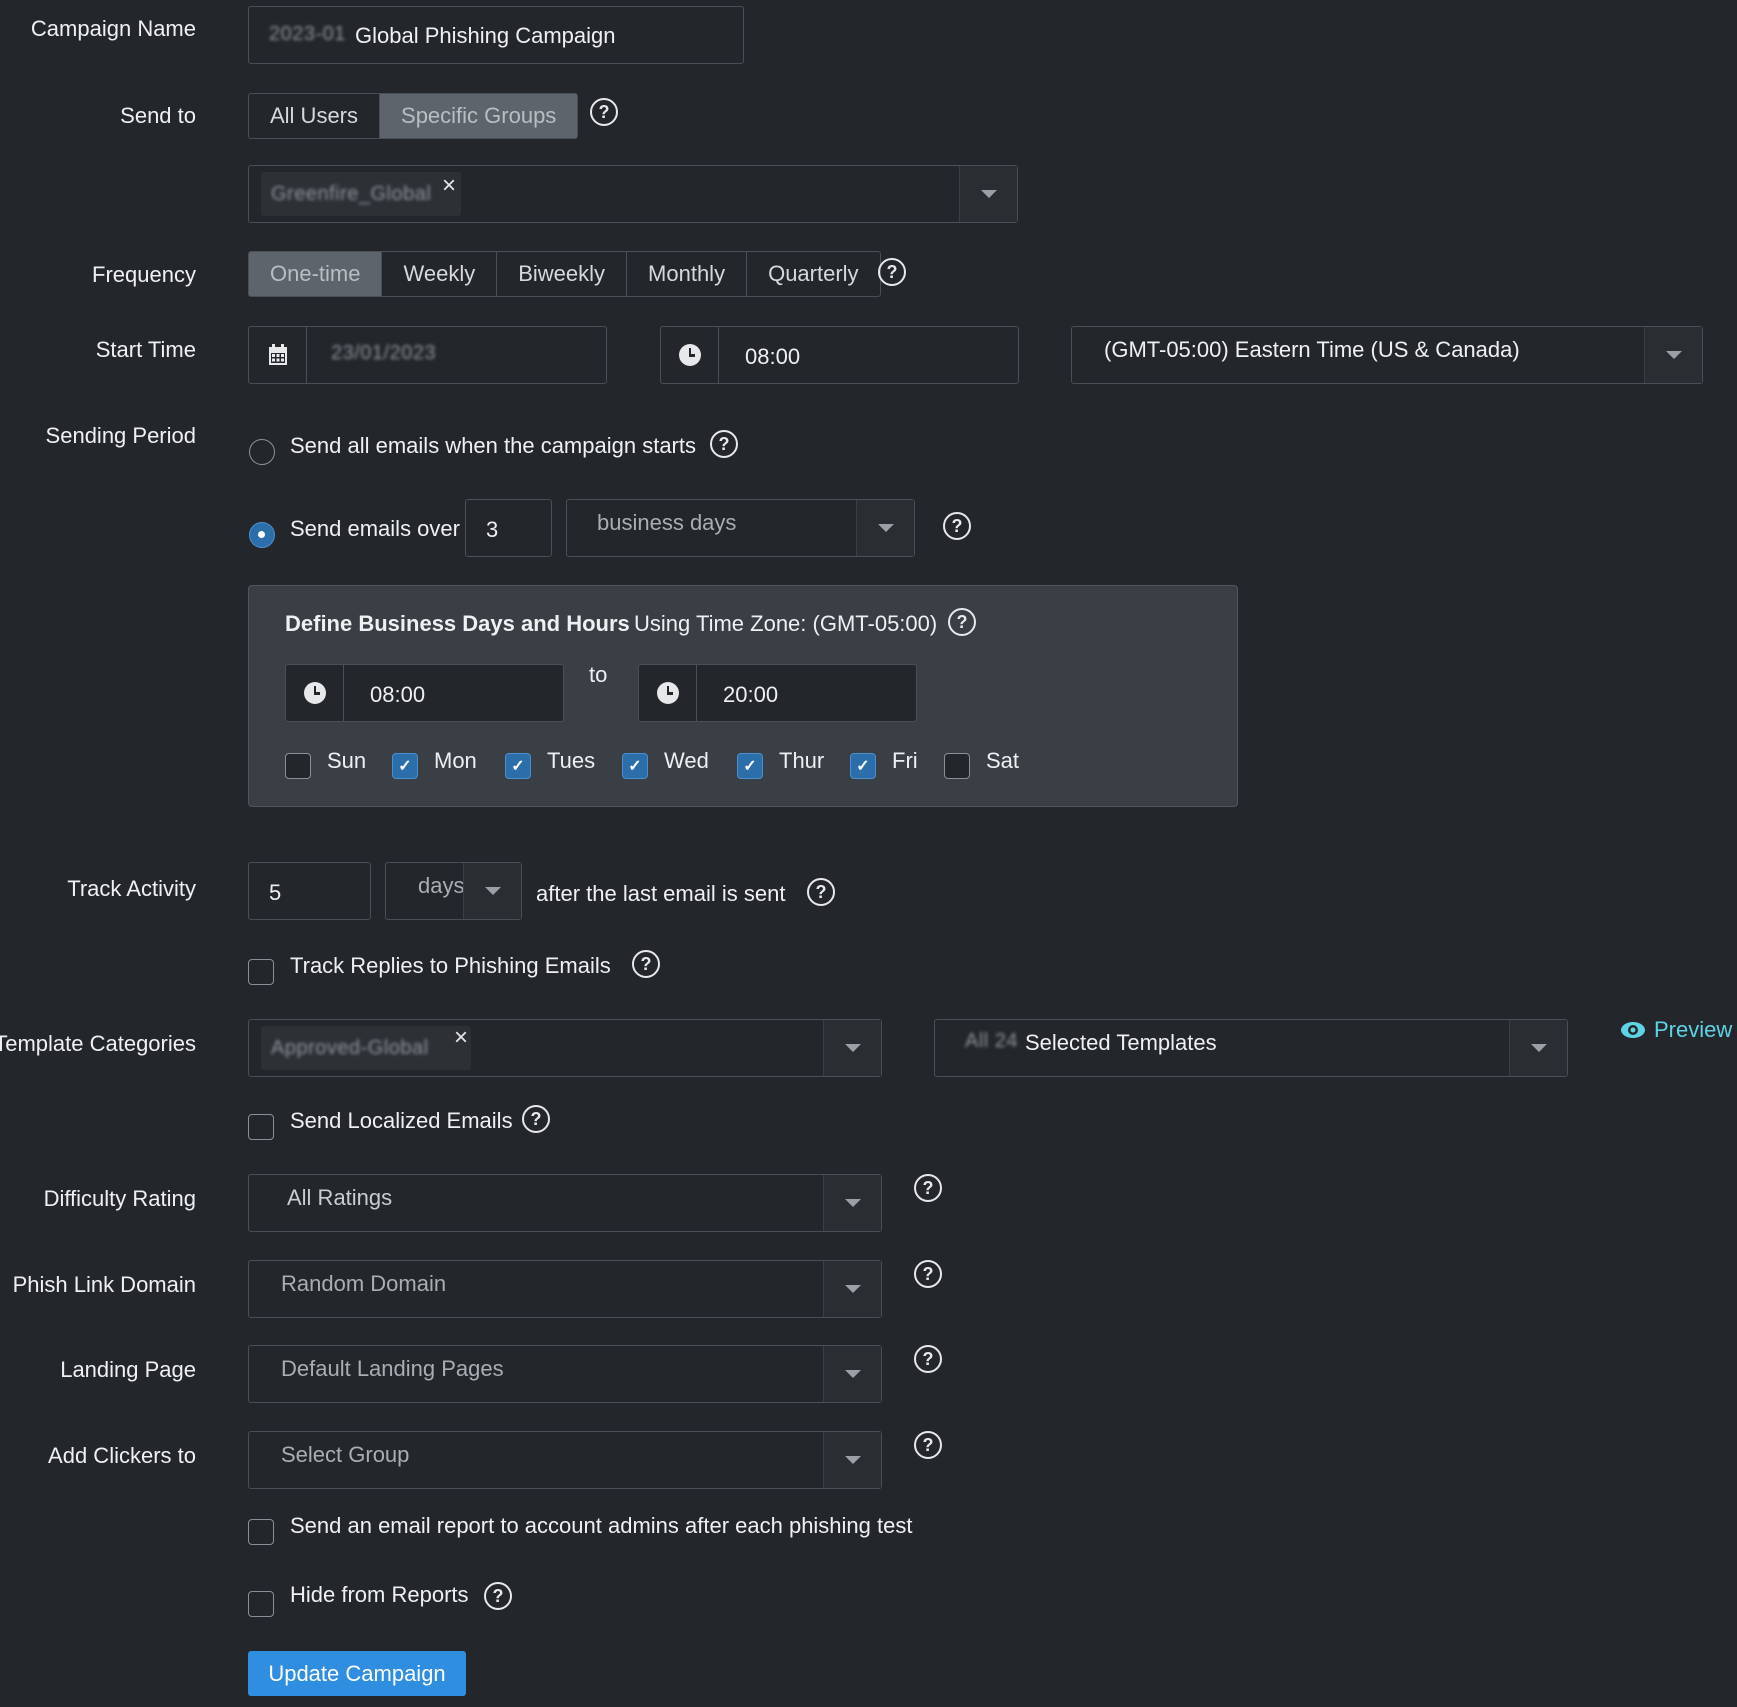 The height and width of the screenshot is (1707, 1737). I want to click on business-days-title: Define Business Days and Hours, so click(457, 623).